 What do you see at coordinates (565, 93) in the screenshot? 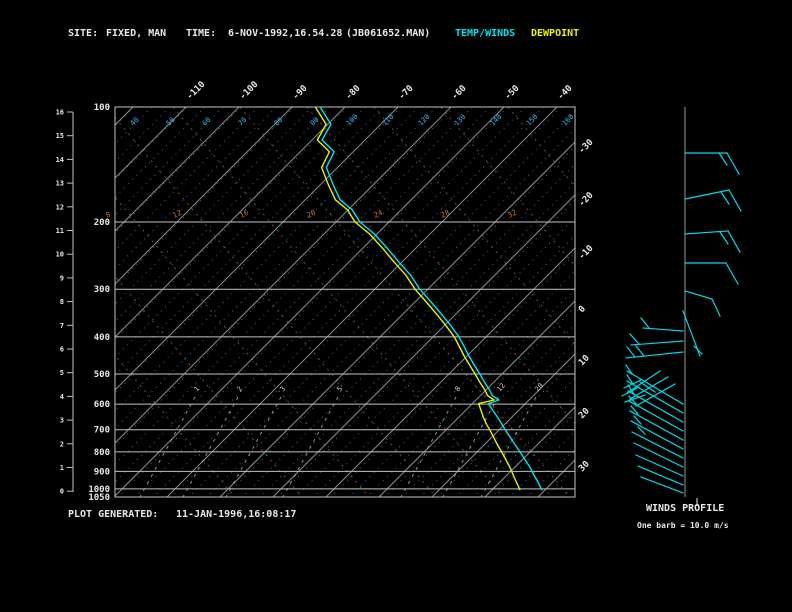
I see `svg-text: -40` at bounding box center [565, 93].